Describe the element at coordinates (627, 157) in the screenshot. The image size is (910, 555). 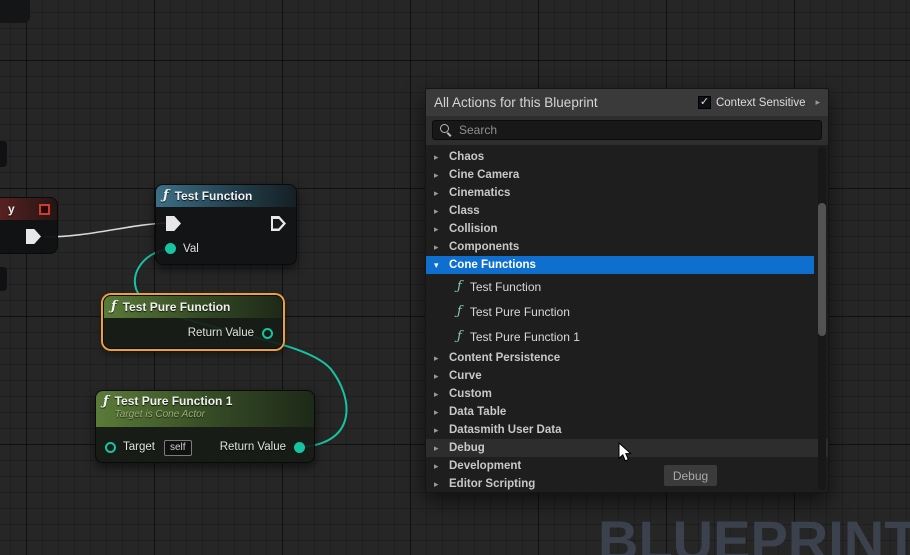
I see `category-row-chaos: ▸ Chaos` at that location.